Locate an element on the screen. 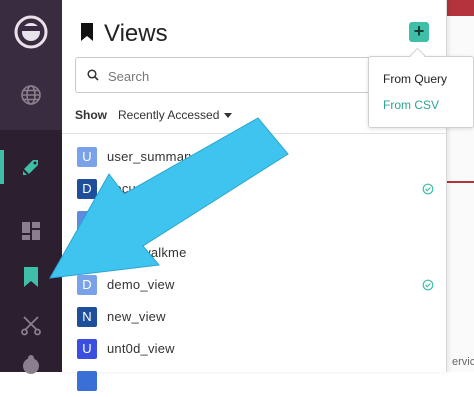 The width and height of the screenshot is (474, 397). list-item: D demo_view is located at coordinates (254, 286).